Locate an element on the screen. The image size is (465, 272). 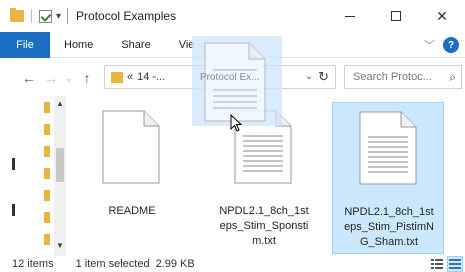
file-item: README is located at coordinates (132, 178).